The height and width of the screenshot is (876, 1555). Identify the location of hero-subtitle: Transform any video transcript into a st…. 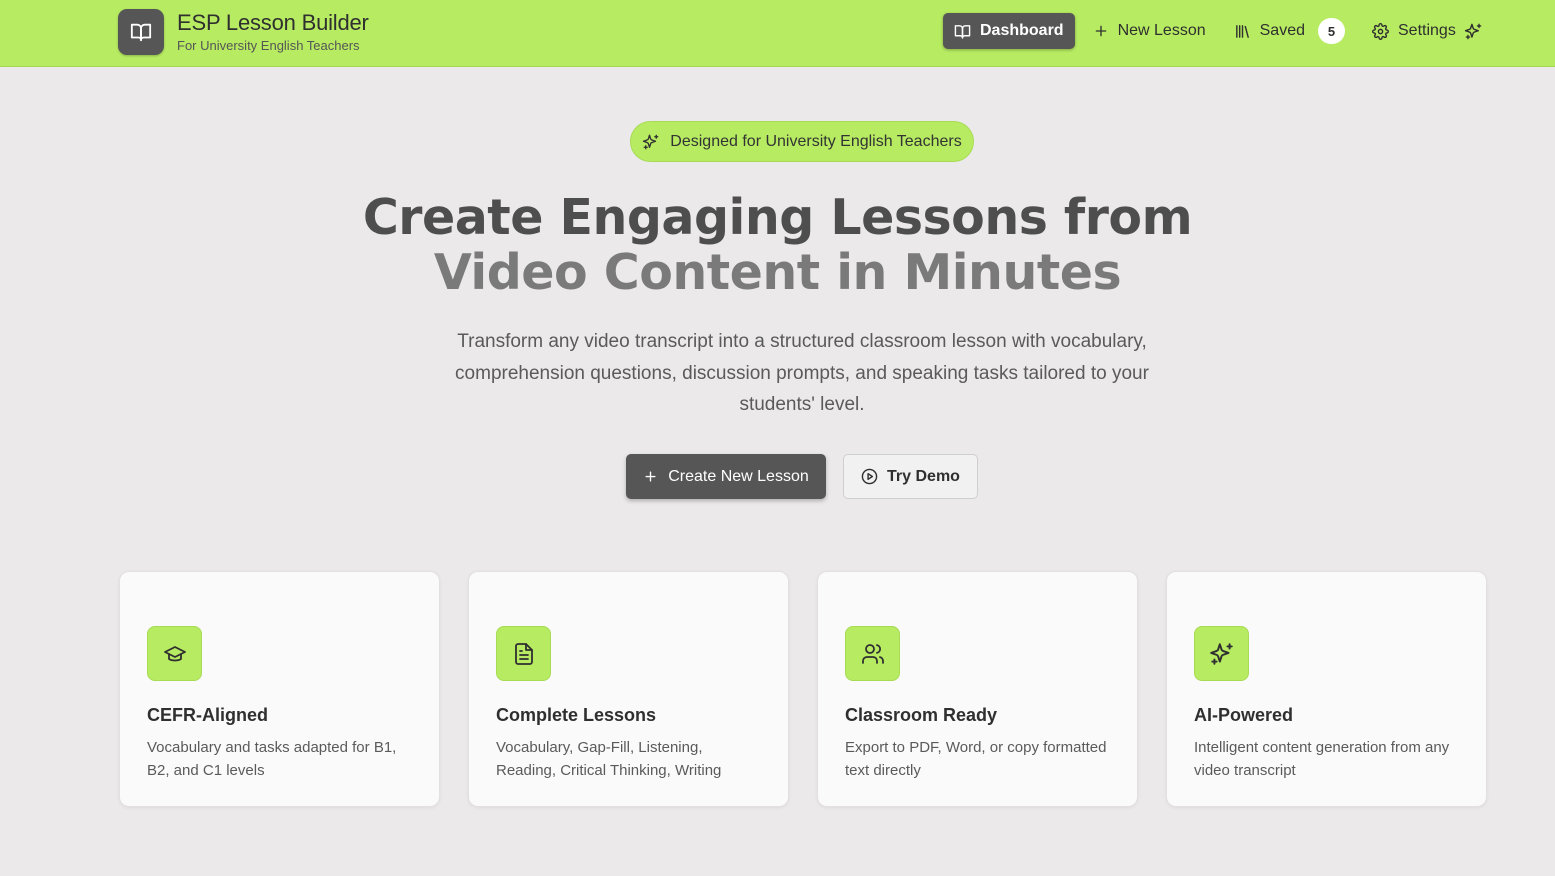
(802, 373).